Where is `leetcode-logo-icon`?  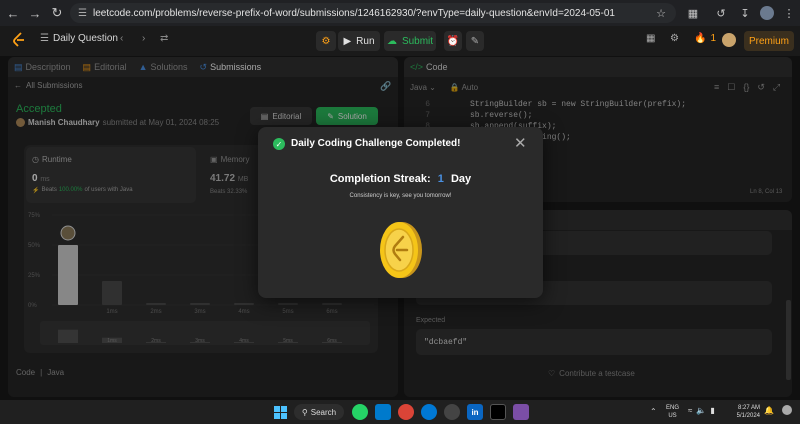
leetcode-logo-icon is located at coordinates (19, 40).